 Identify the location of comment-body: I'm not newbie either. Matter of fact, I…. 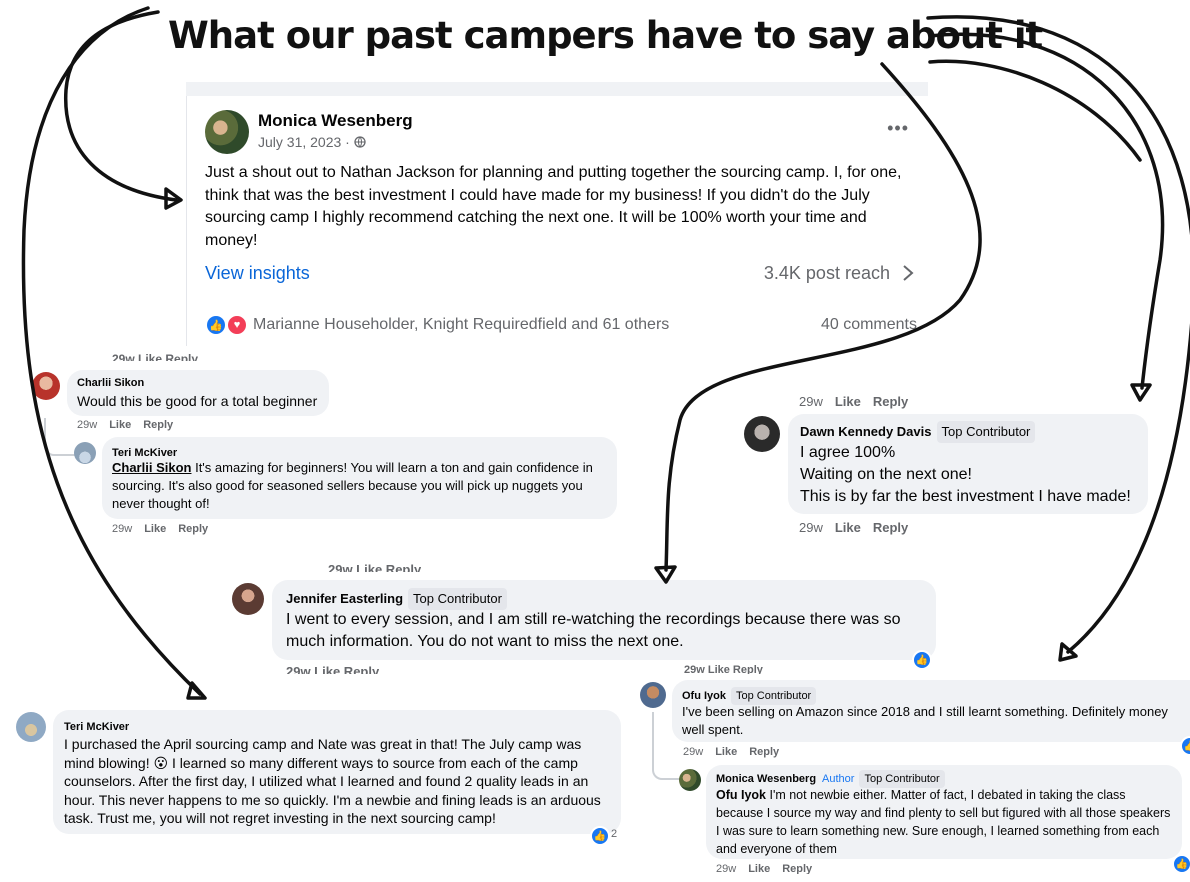
(943, 822).